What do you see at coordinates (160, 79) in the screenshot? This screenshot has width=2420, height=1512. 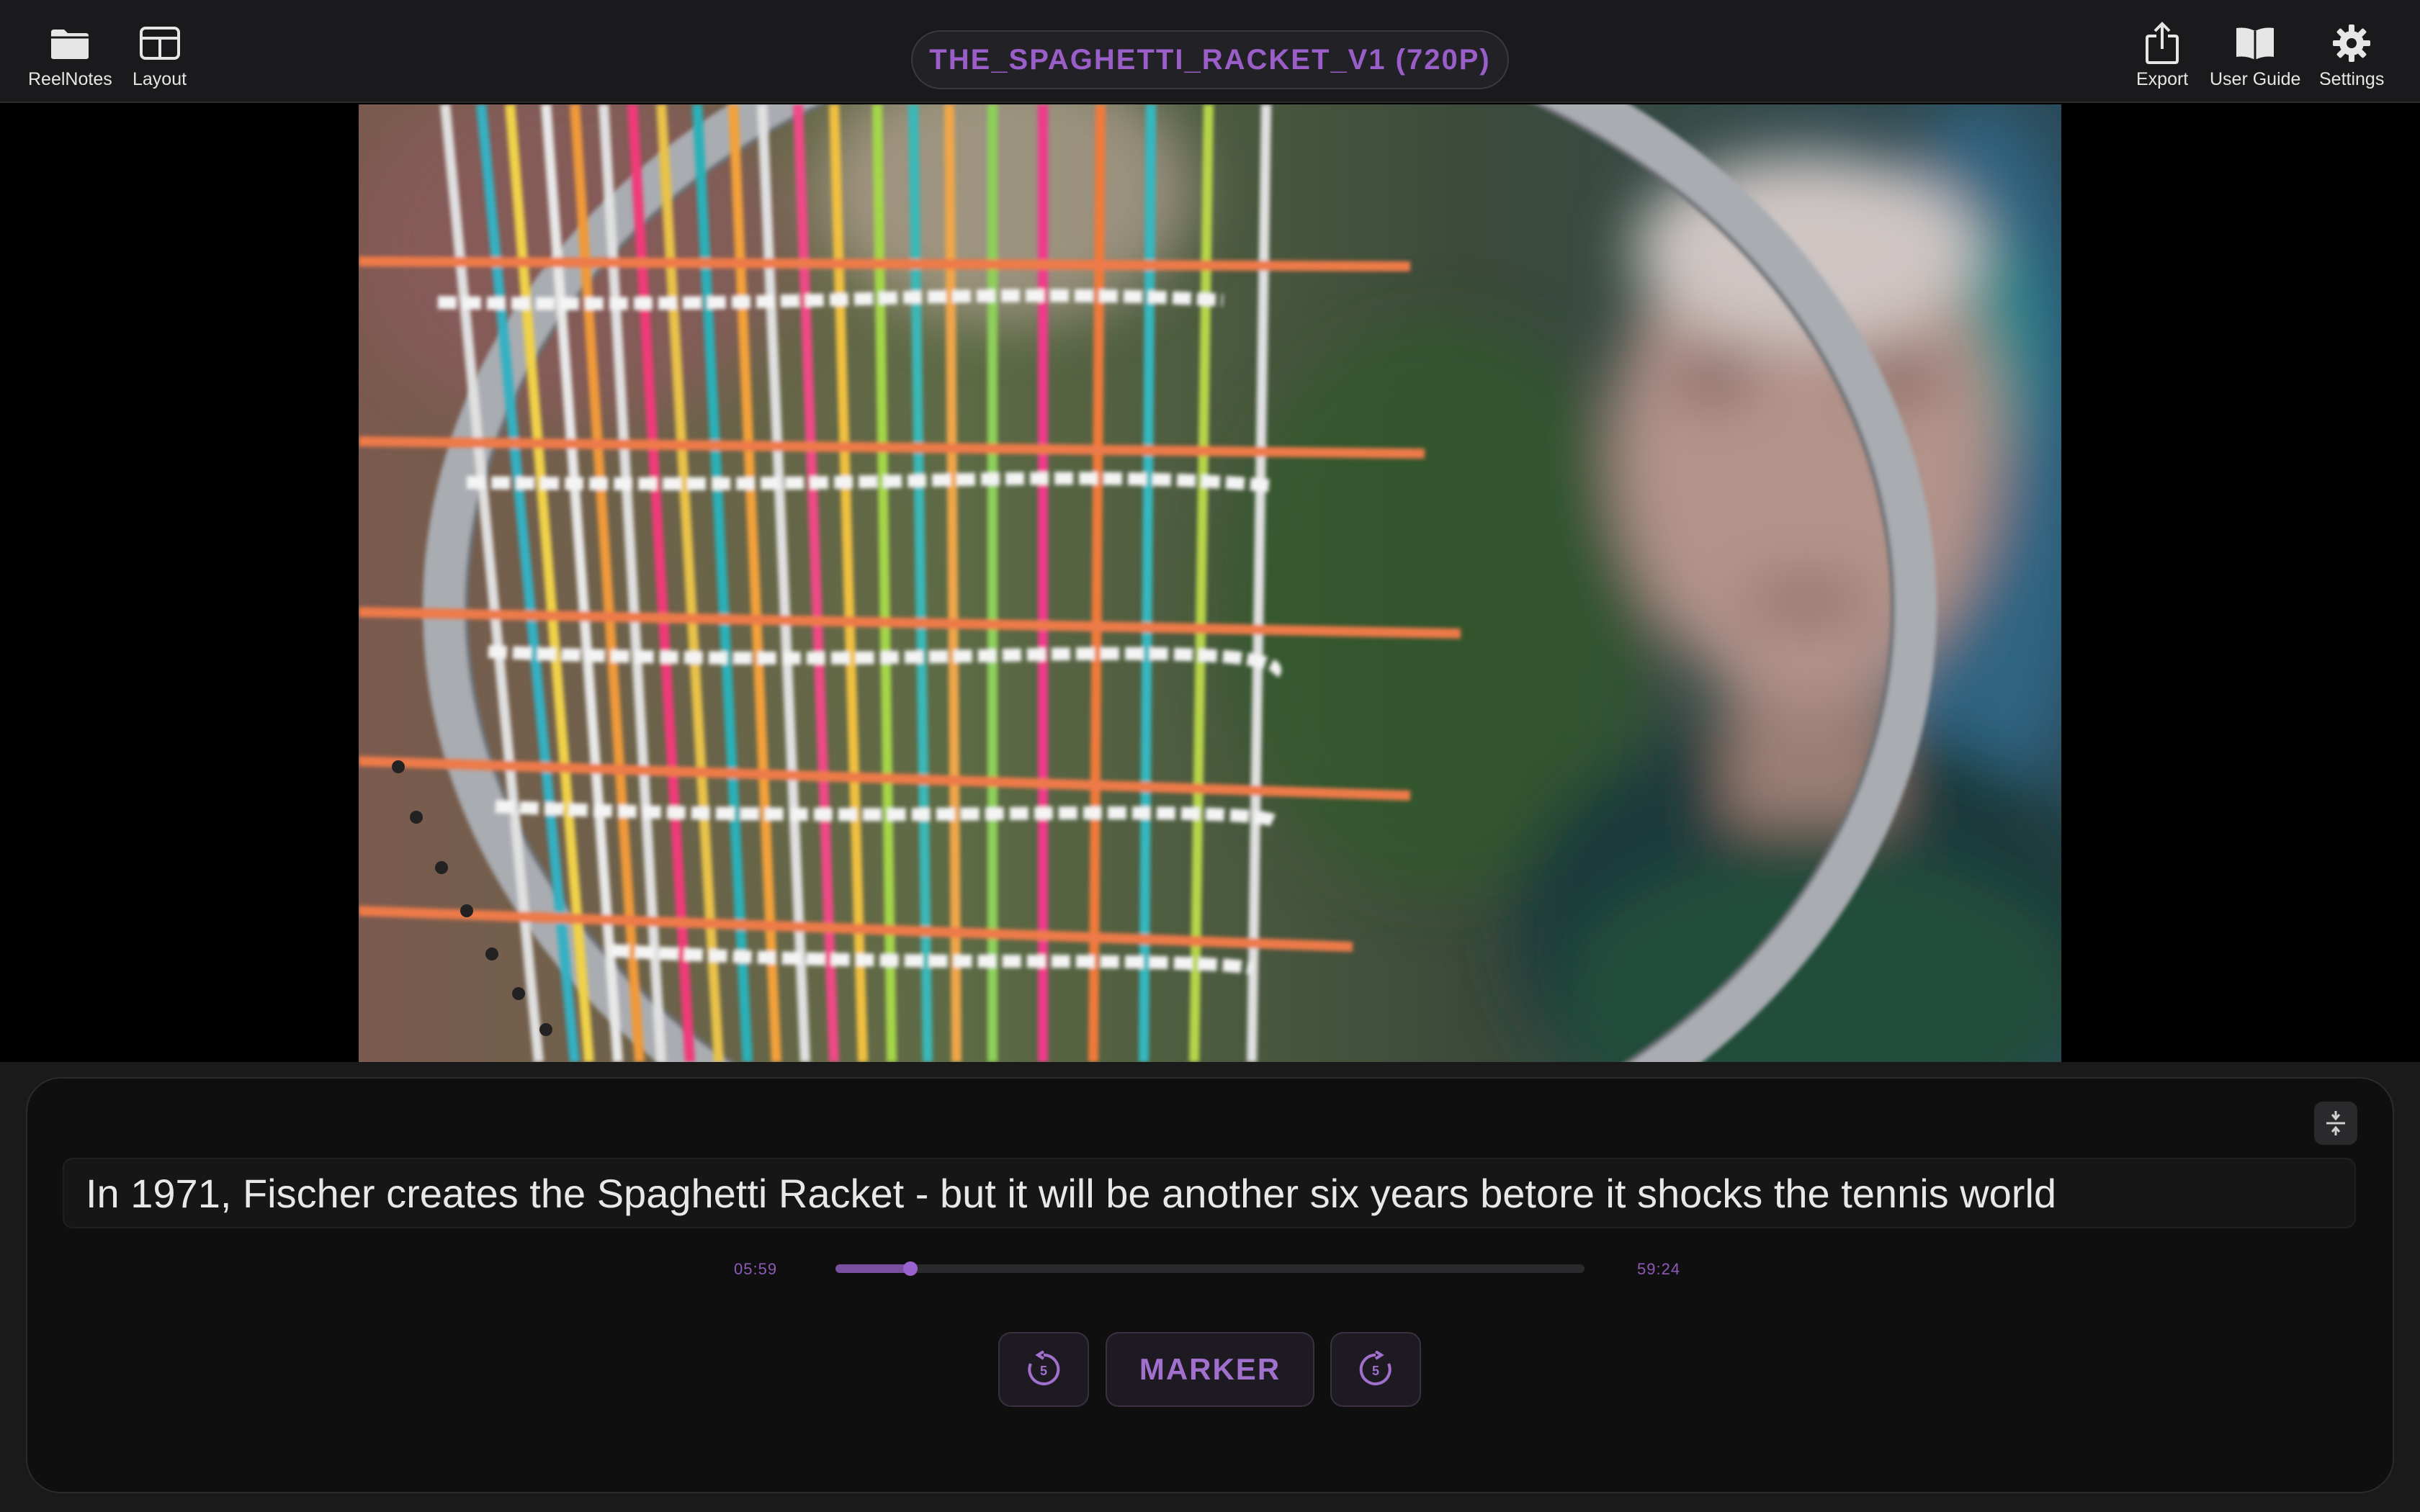 I see `layout-label: Layout` at bounding box center [160, 79].